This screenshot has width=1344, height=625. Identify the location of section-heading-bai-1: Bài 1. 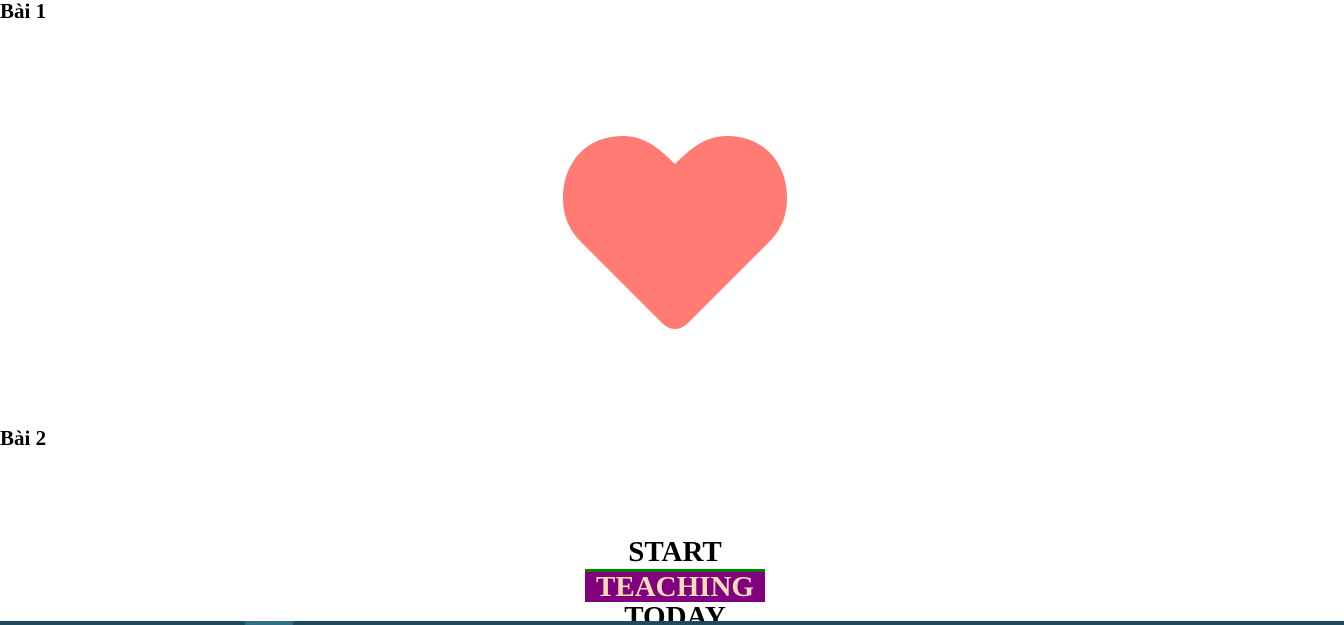
(23, 11).